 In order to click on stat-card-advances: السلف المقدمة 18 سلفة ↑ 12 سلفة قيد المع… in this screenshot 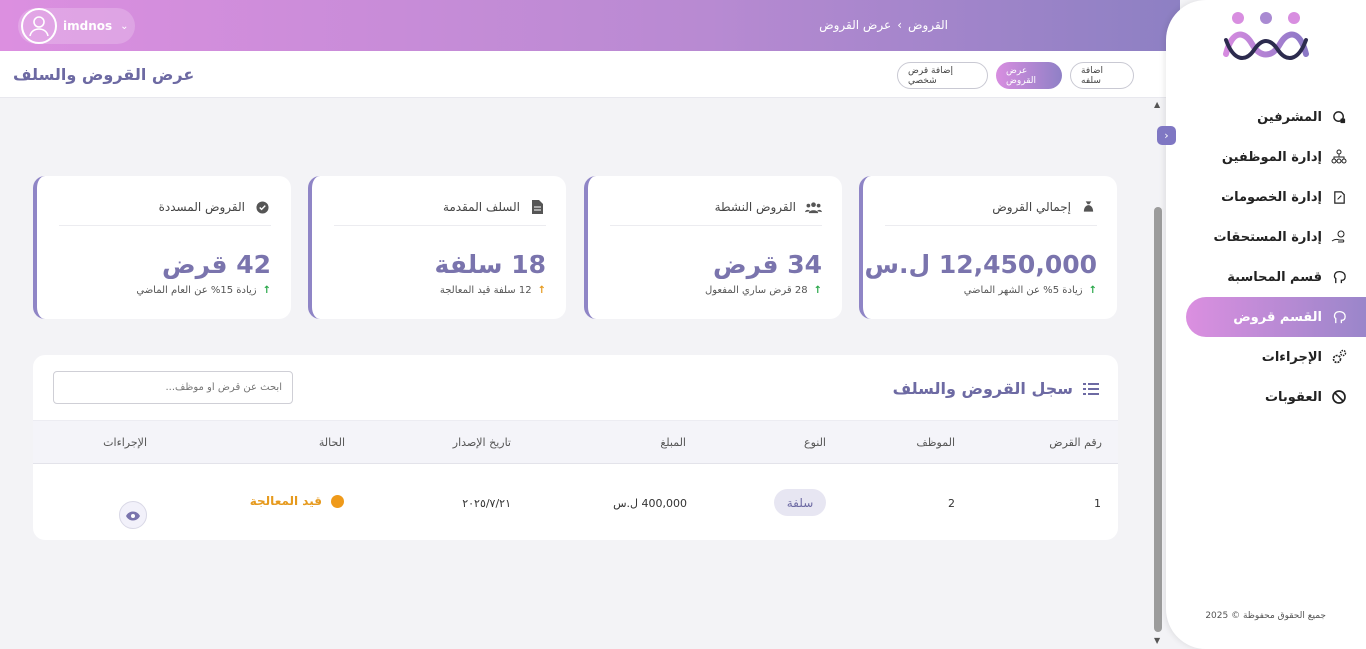, I will do `click(437, 247)`.